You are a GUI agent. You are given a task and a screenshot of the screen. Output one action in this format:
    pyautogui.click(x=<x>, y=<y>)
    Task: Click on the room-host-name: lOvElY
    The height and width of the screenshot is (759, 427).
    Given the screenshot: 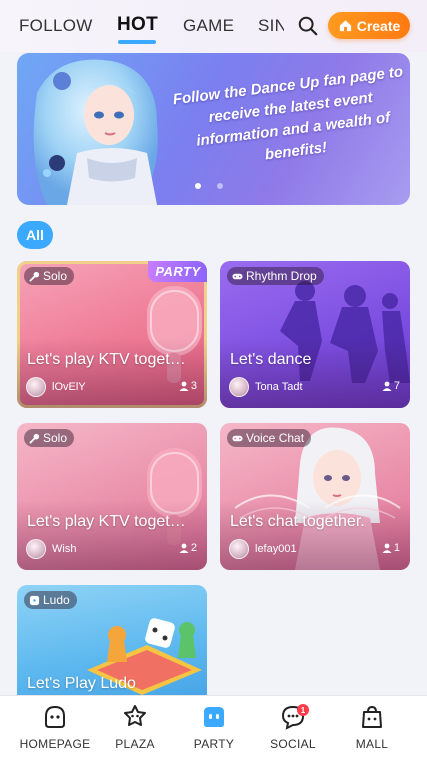 What is the action you would take?
    pyautogui.click(x=69, y=387)
    